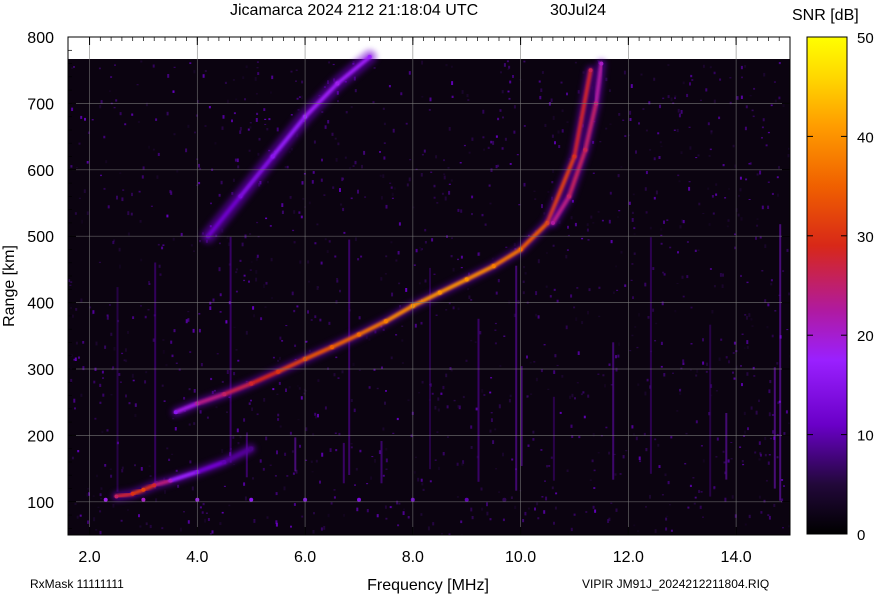  Describe the element at coordinates (650, 355) in the screenshot. I see `interference-stripe` at that location.